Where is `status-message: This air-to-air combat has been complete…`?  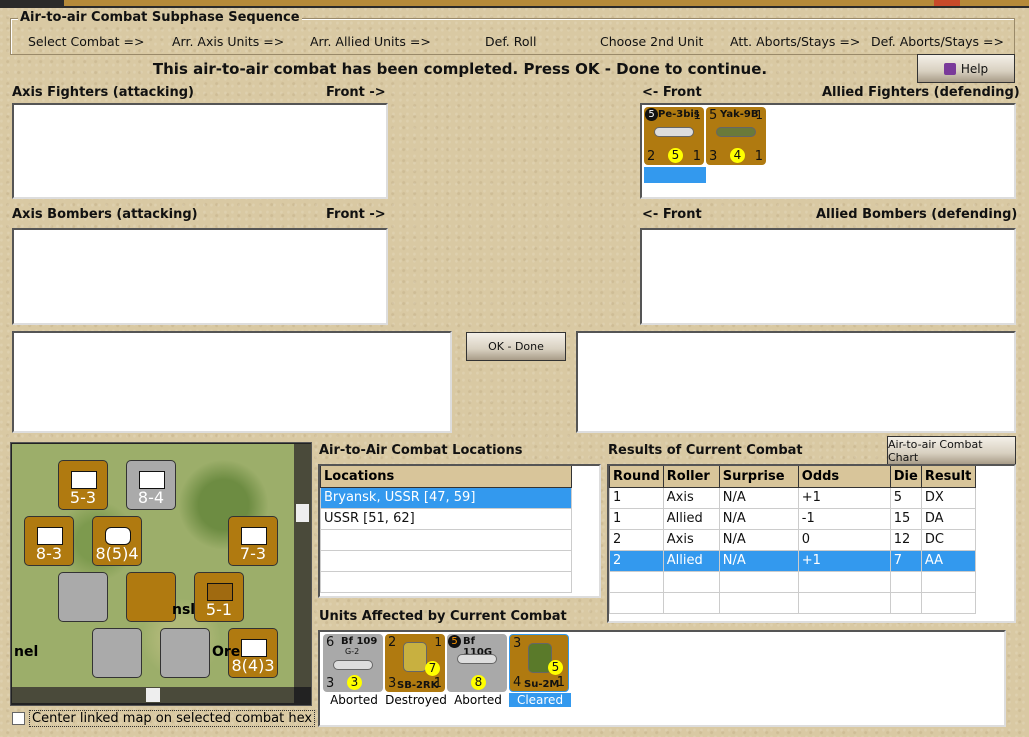
status-message: This air-to-air combat has been complete… is located at coordinates (460, 69).